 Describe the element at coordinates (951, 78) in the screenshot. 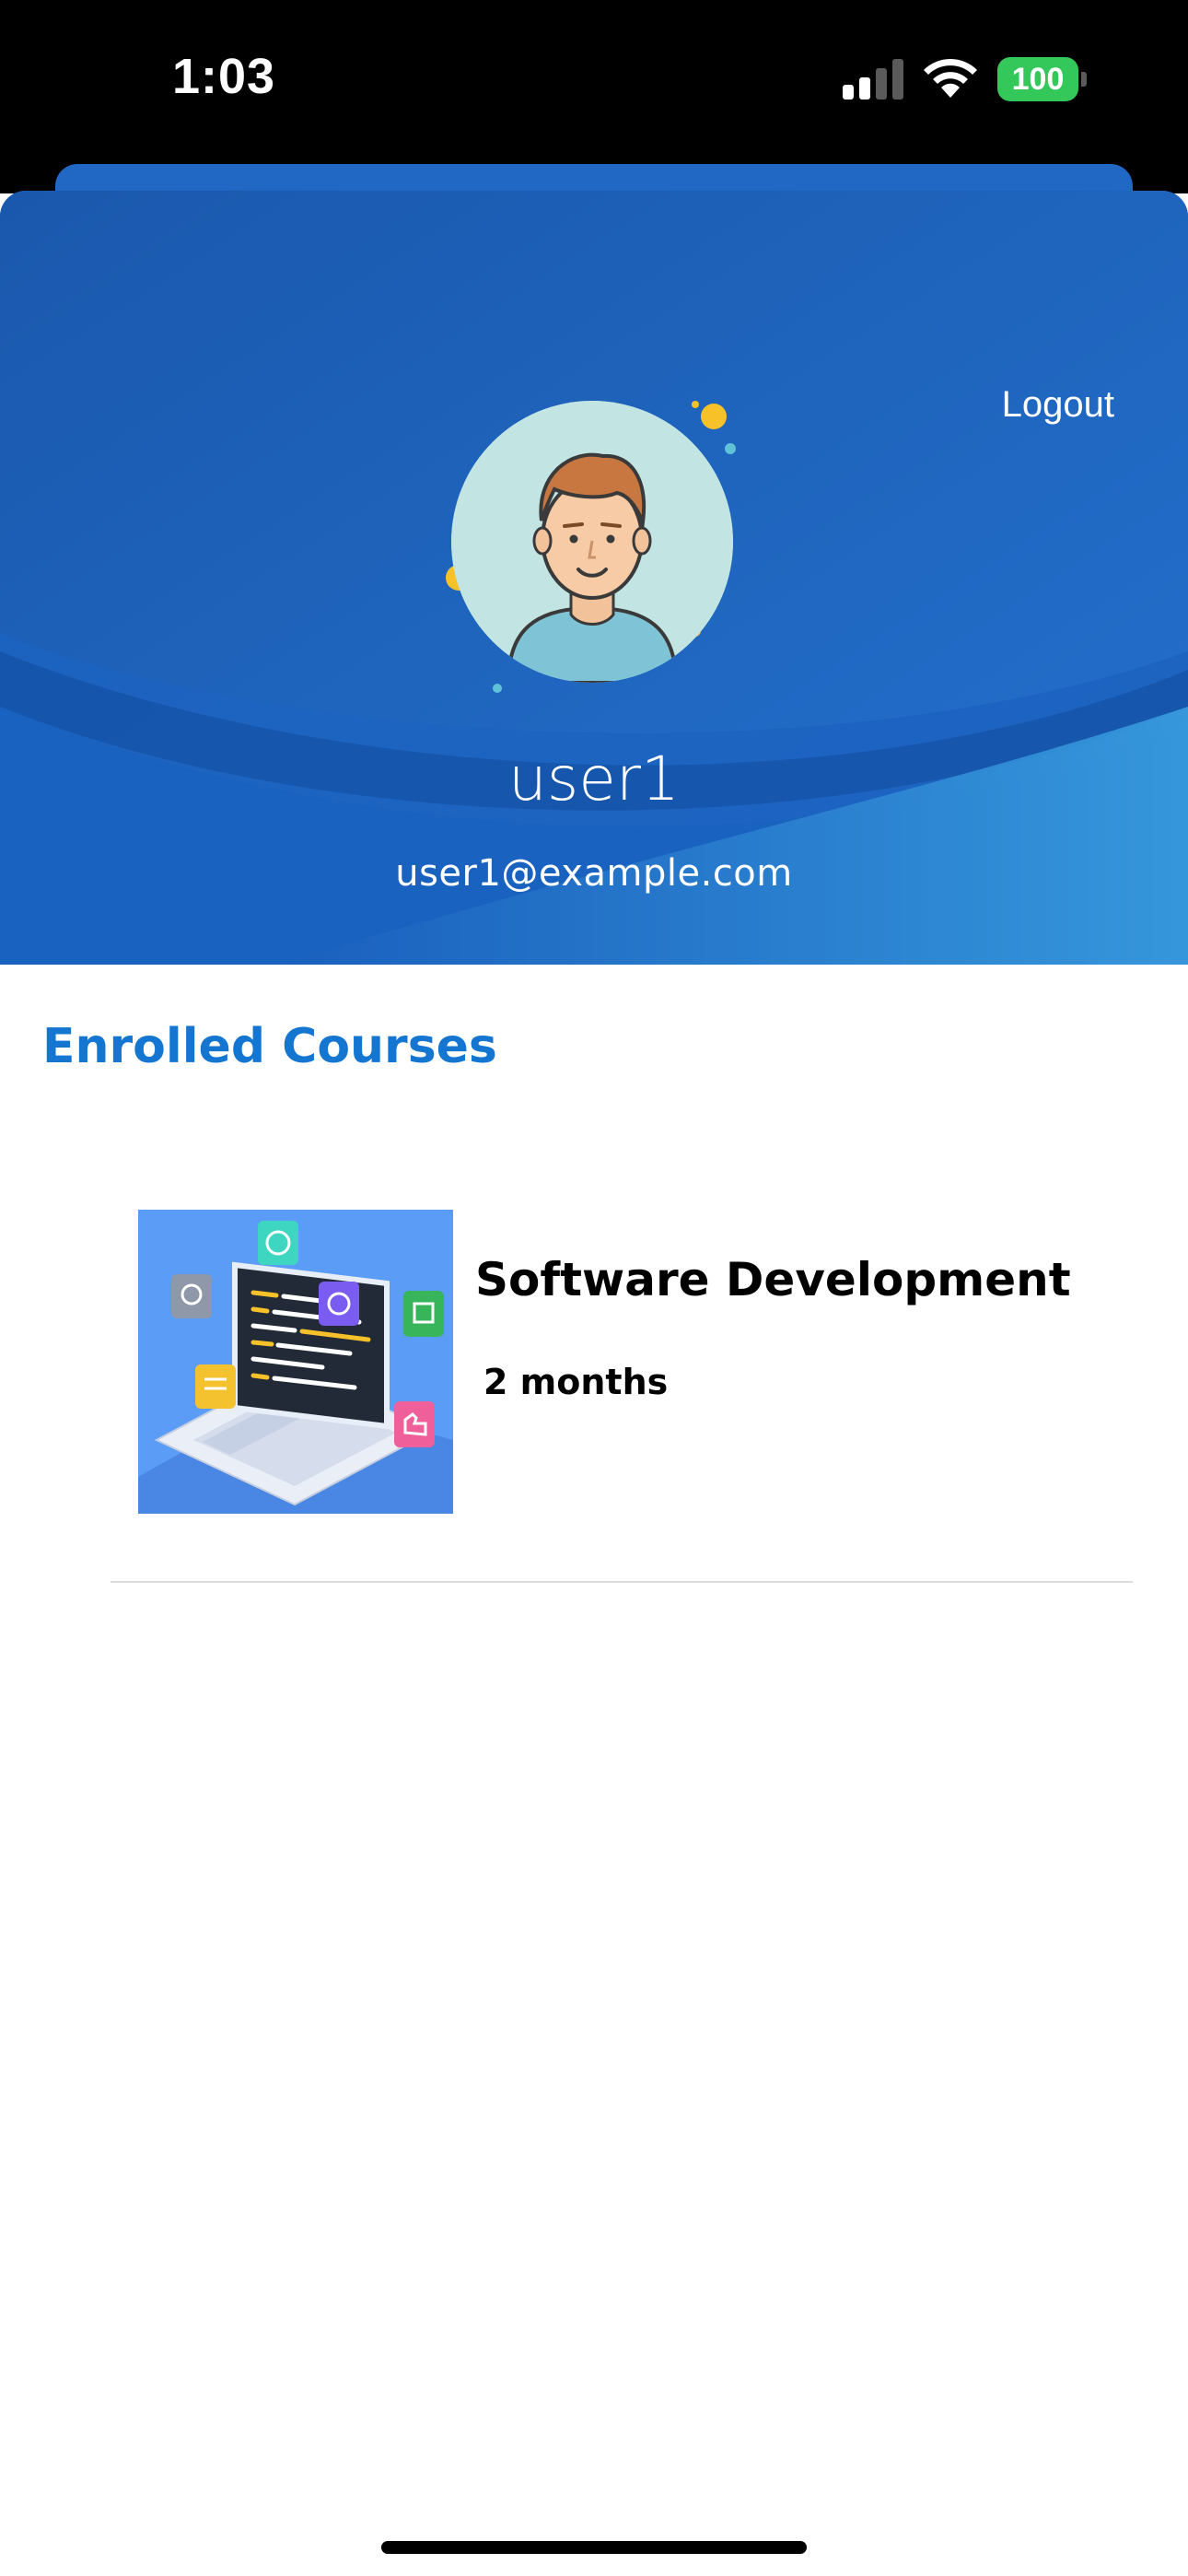

I see `wifi-icon` at that location.